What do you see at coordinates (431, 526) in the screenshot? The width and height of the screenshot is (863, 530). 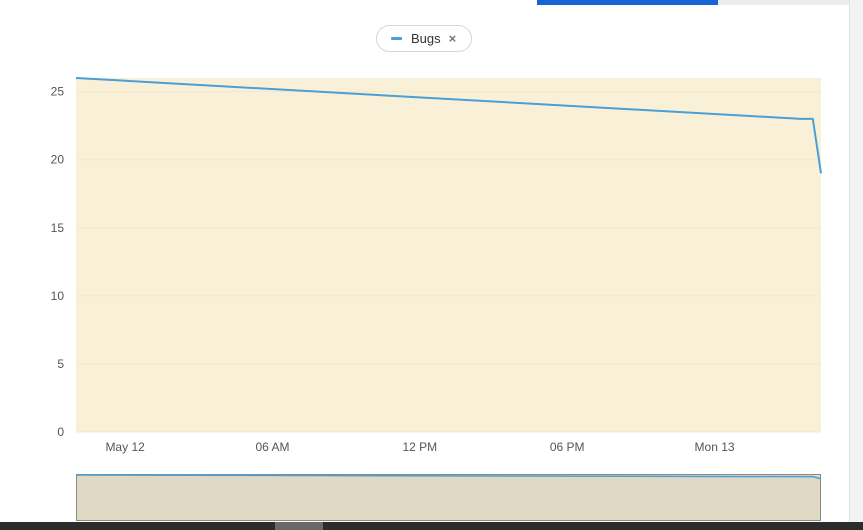 I see `horizontal-scrollbar` at bounding box center [431, 526].